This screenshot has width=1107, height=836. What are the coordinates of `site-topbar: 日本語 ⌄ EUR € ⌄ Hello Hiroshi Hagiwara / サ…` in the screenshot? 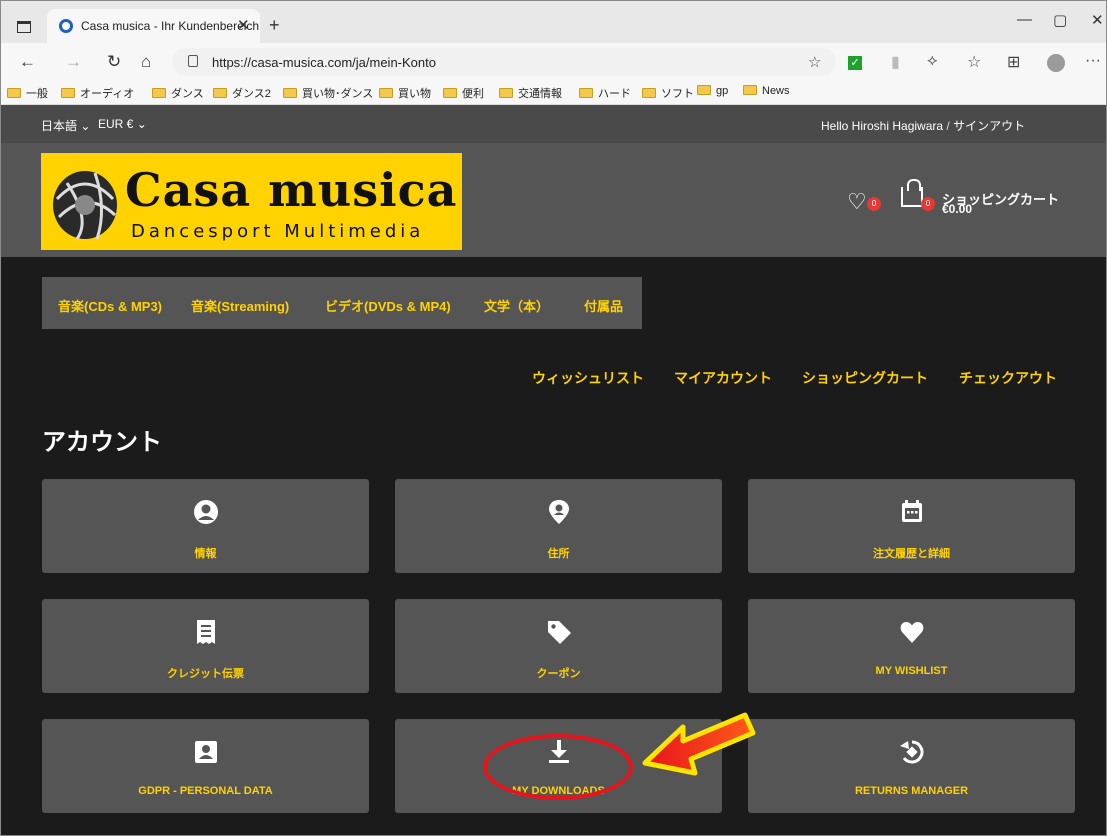 It's located at (553, 124).